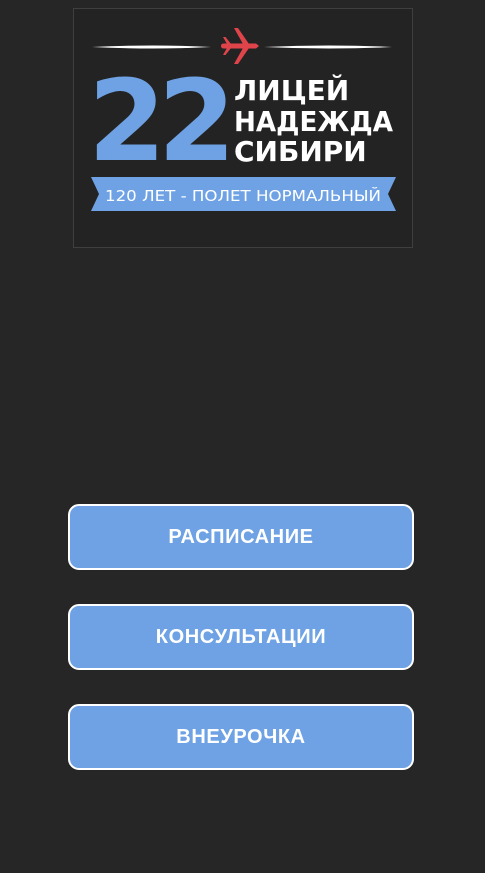 Image resolution: width=485 pixels, height=873 pixels. Describe the element at coordinates (241, 737) in the screenshot. I see `extracurricular-button: ВНЕУРОЧКА` at that location.